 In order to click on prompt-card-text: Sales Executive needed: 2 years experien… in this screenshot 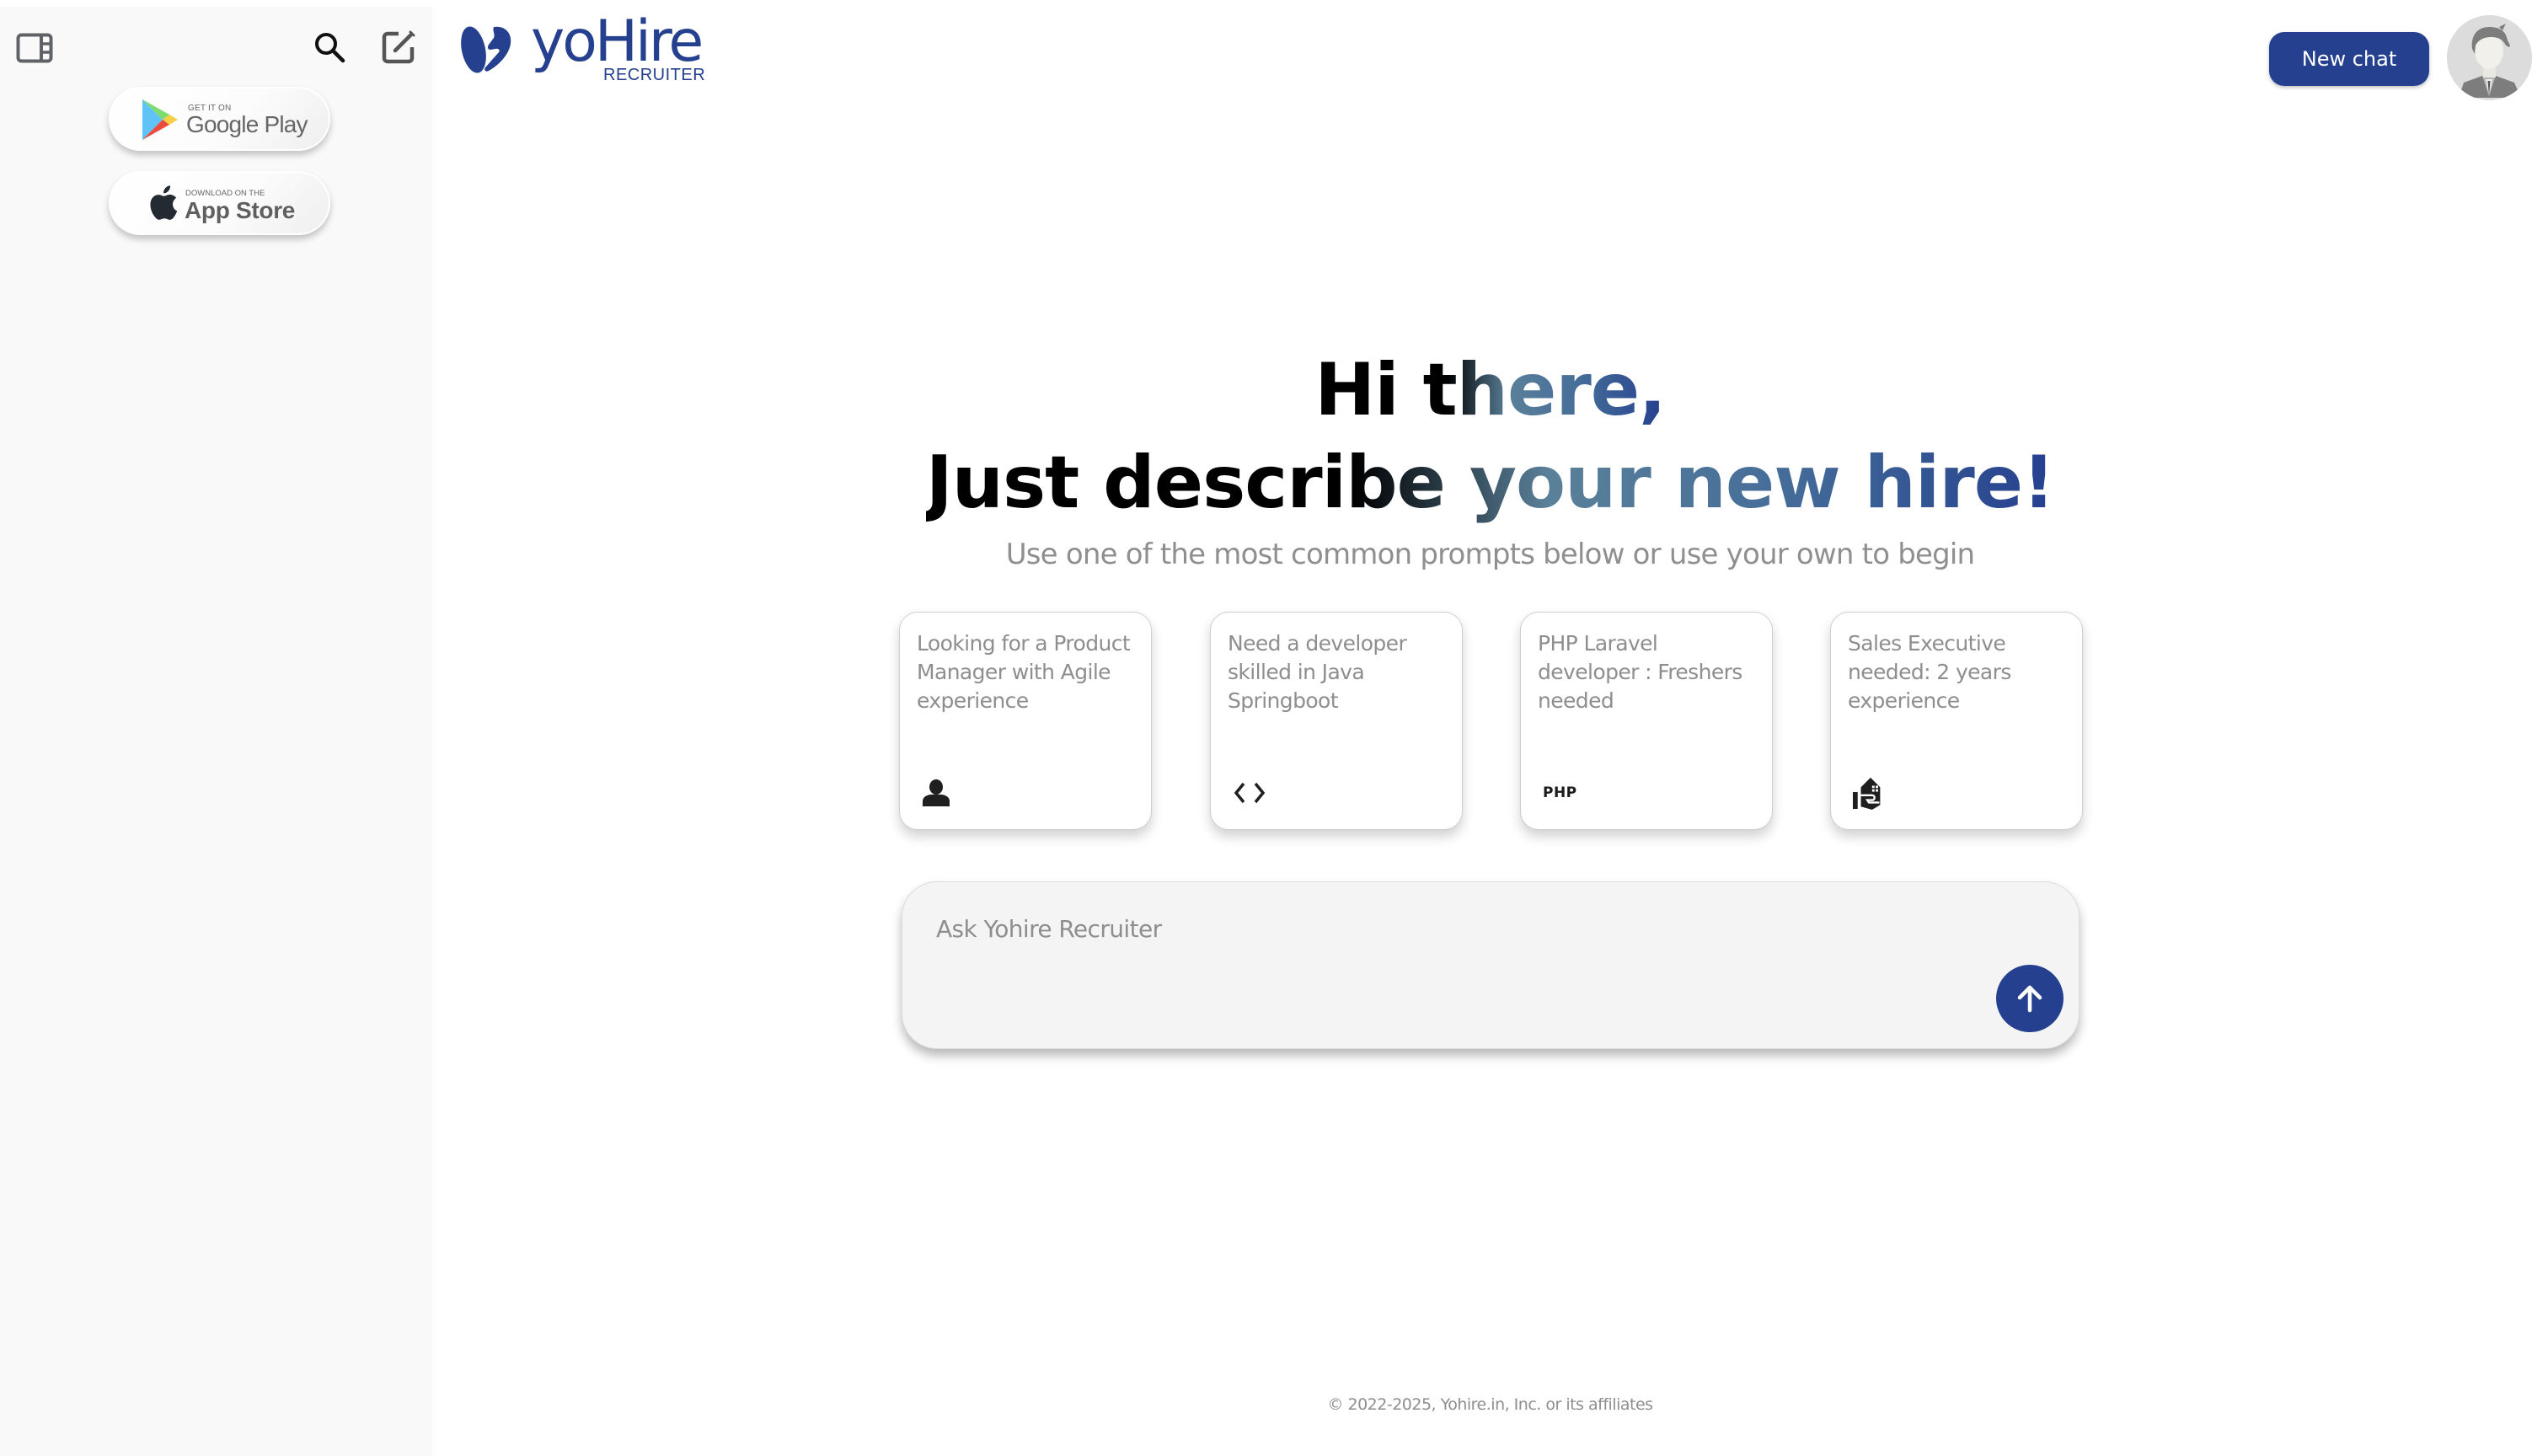, I will do `click(1929, 672)`.